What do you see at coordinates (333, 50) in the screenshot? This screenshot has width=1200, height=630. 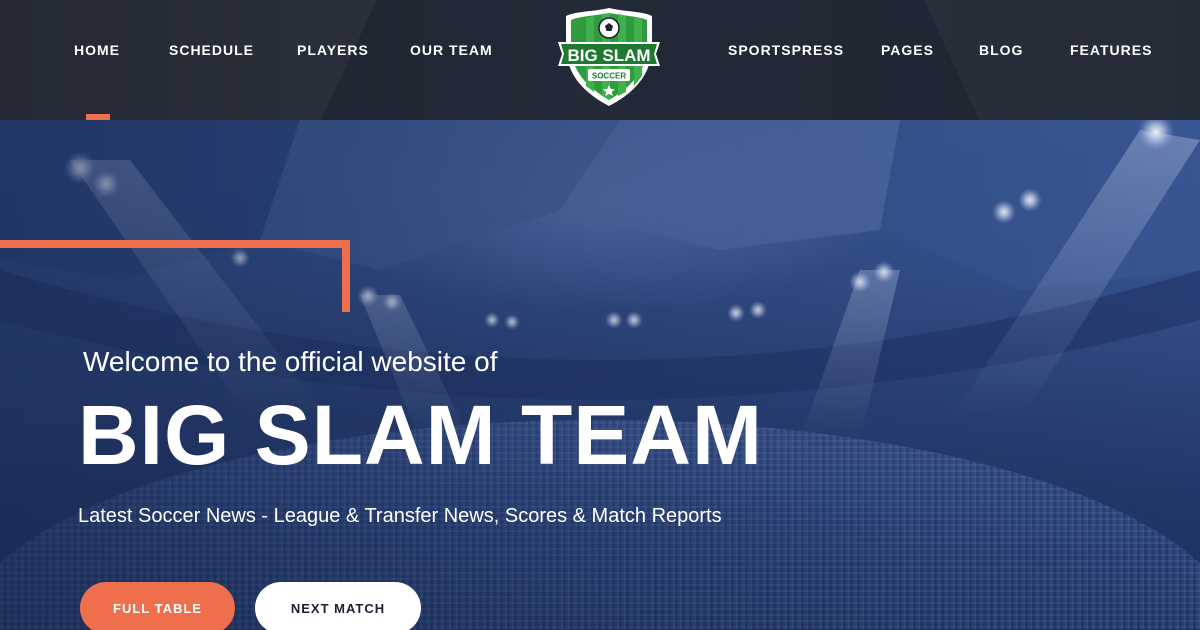 I see `nav-players: PLAYERS` at bounding box center [333, 50].